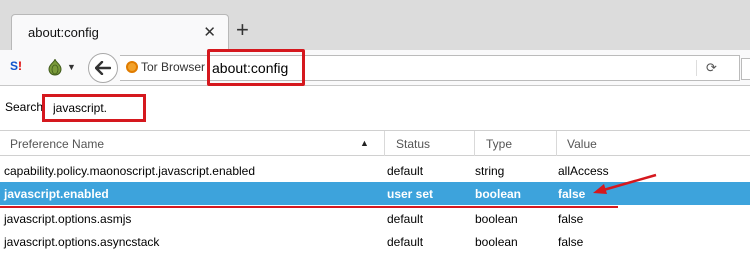 The height and width of the screenshot is (260, 750). I want to click on cell-name: javascript.options.asyncstack, so click(82, 242).